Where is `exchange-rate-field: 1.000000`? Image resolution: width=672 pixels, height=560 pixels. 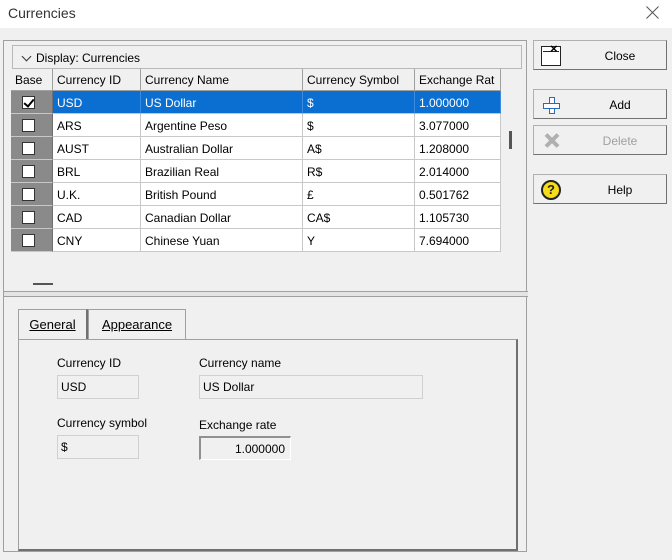
exchange-rate-field: 1.000000 is located at coordinates (245, 448).